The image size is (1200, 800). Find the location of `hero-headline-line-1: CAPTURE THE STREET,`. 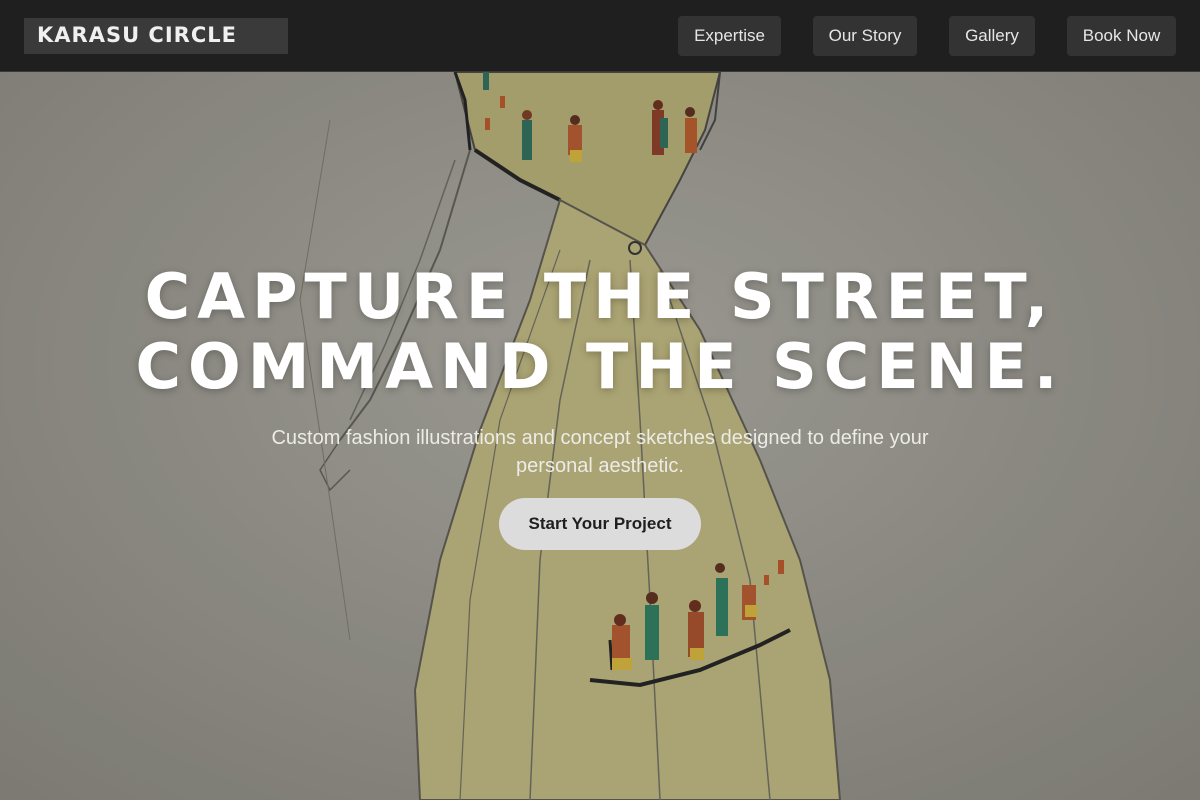

hero-headline-line-1: CAPTURE THE STREET, is located at coordinates (600, 296).